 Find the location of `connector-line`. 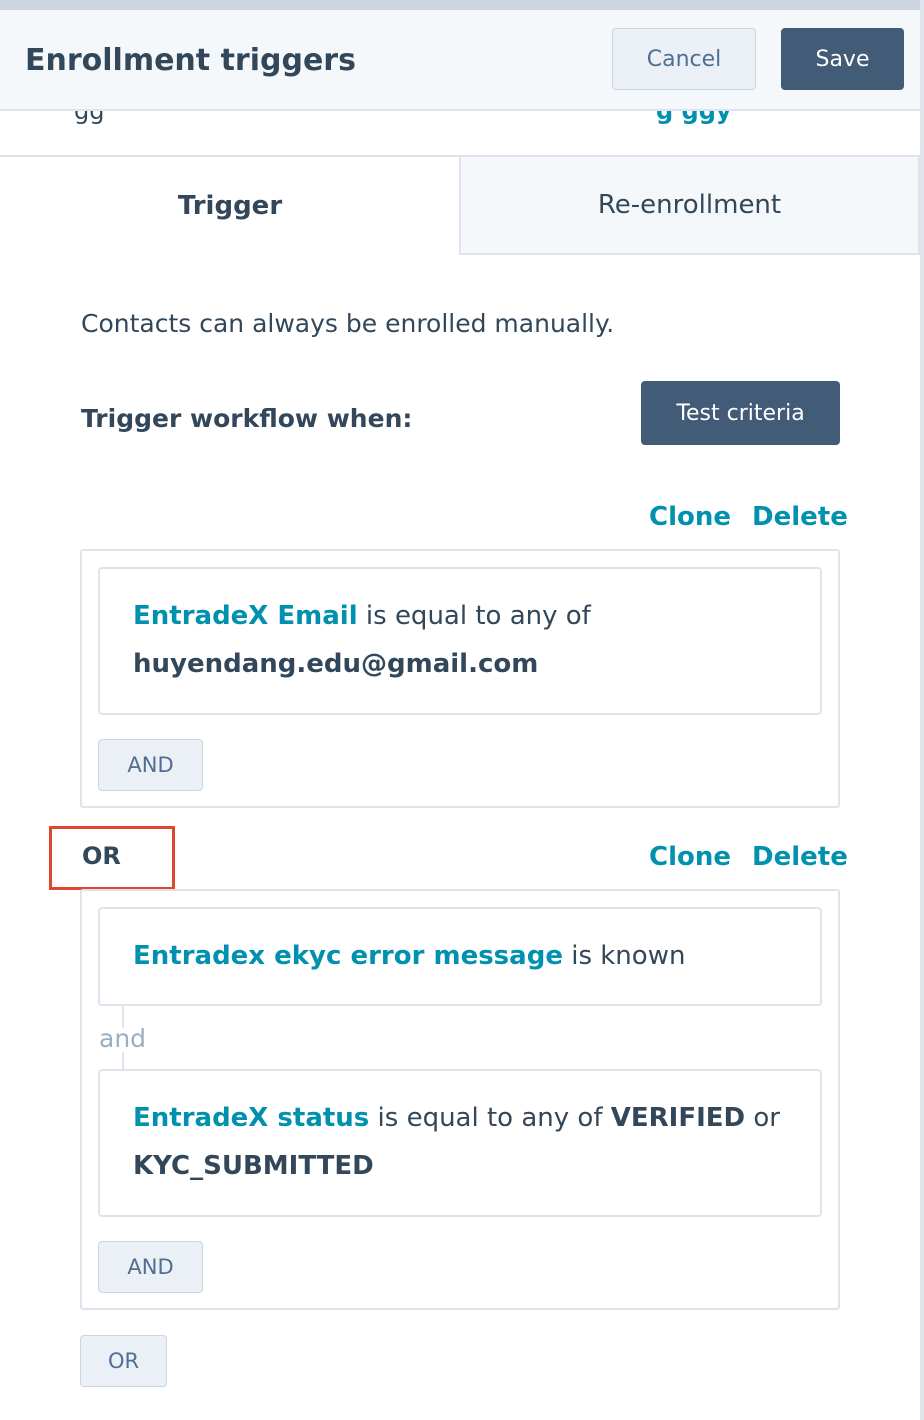

connector-line is located at coordinates (123, 1061).